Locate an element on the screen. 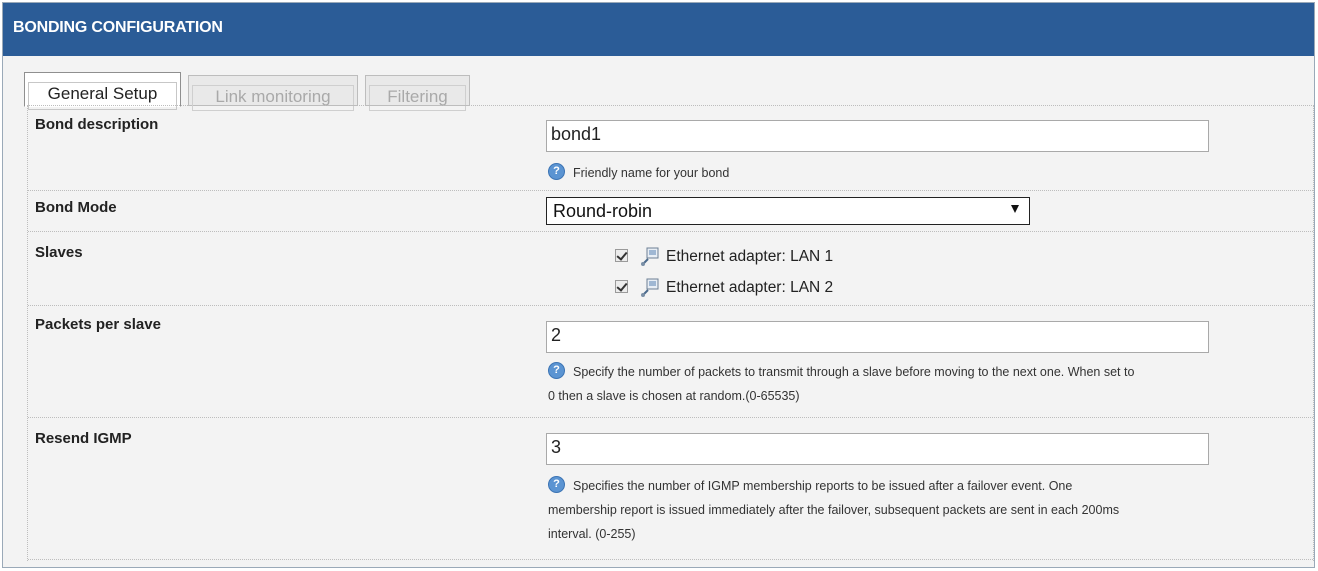 This screenshot has height=571, width=1318. resend-igmp-input: 3 is located at coordinates (877, 449).